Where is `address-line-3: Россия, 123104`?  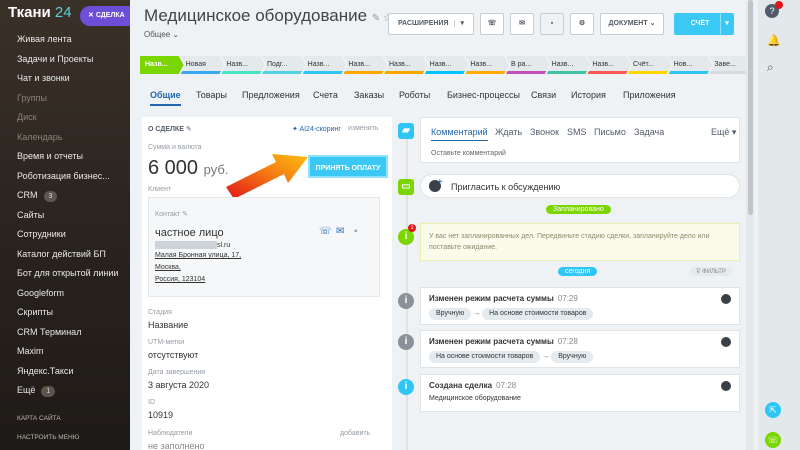 address-line-3: Россия, 123104 is located at coordinates (180, 279).